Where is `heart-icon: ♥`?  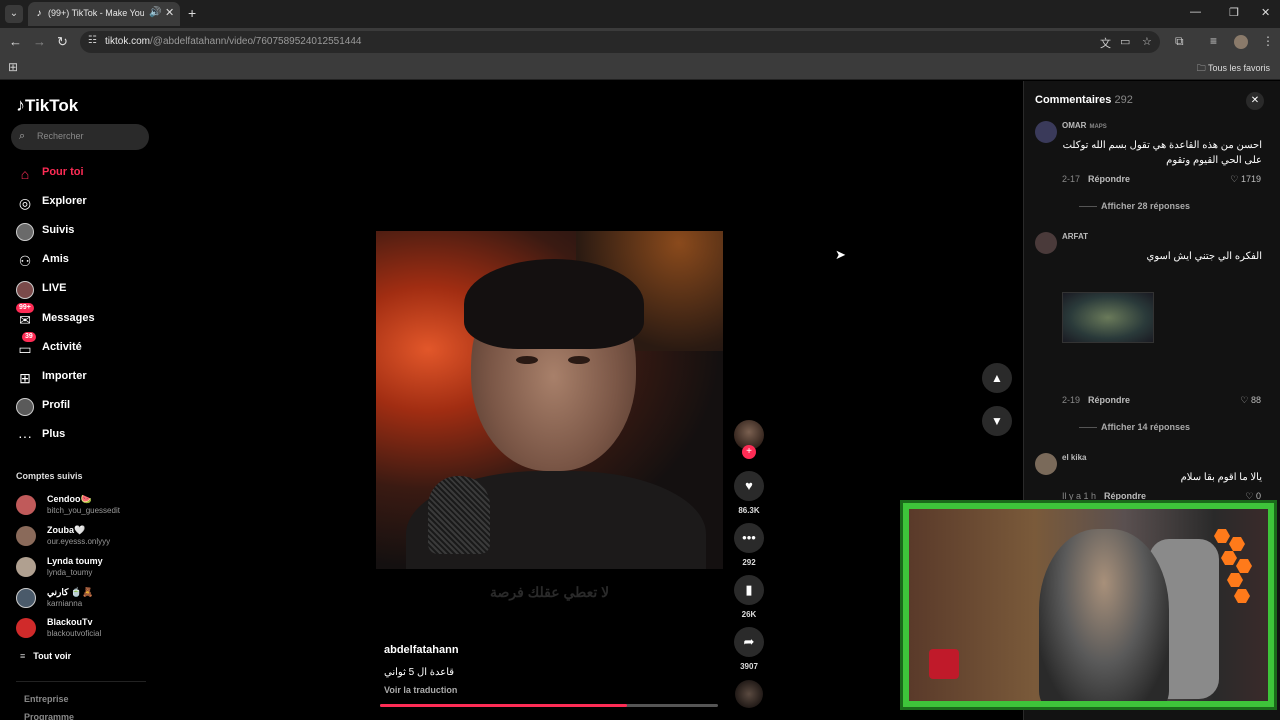 heart-icon: ♥ is located at coordinates (749, 486).